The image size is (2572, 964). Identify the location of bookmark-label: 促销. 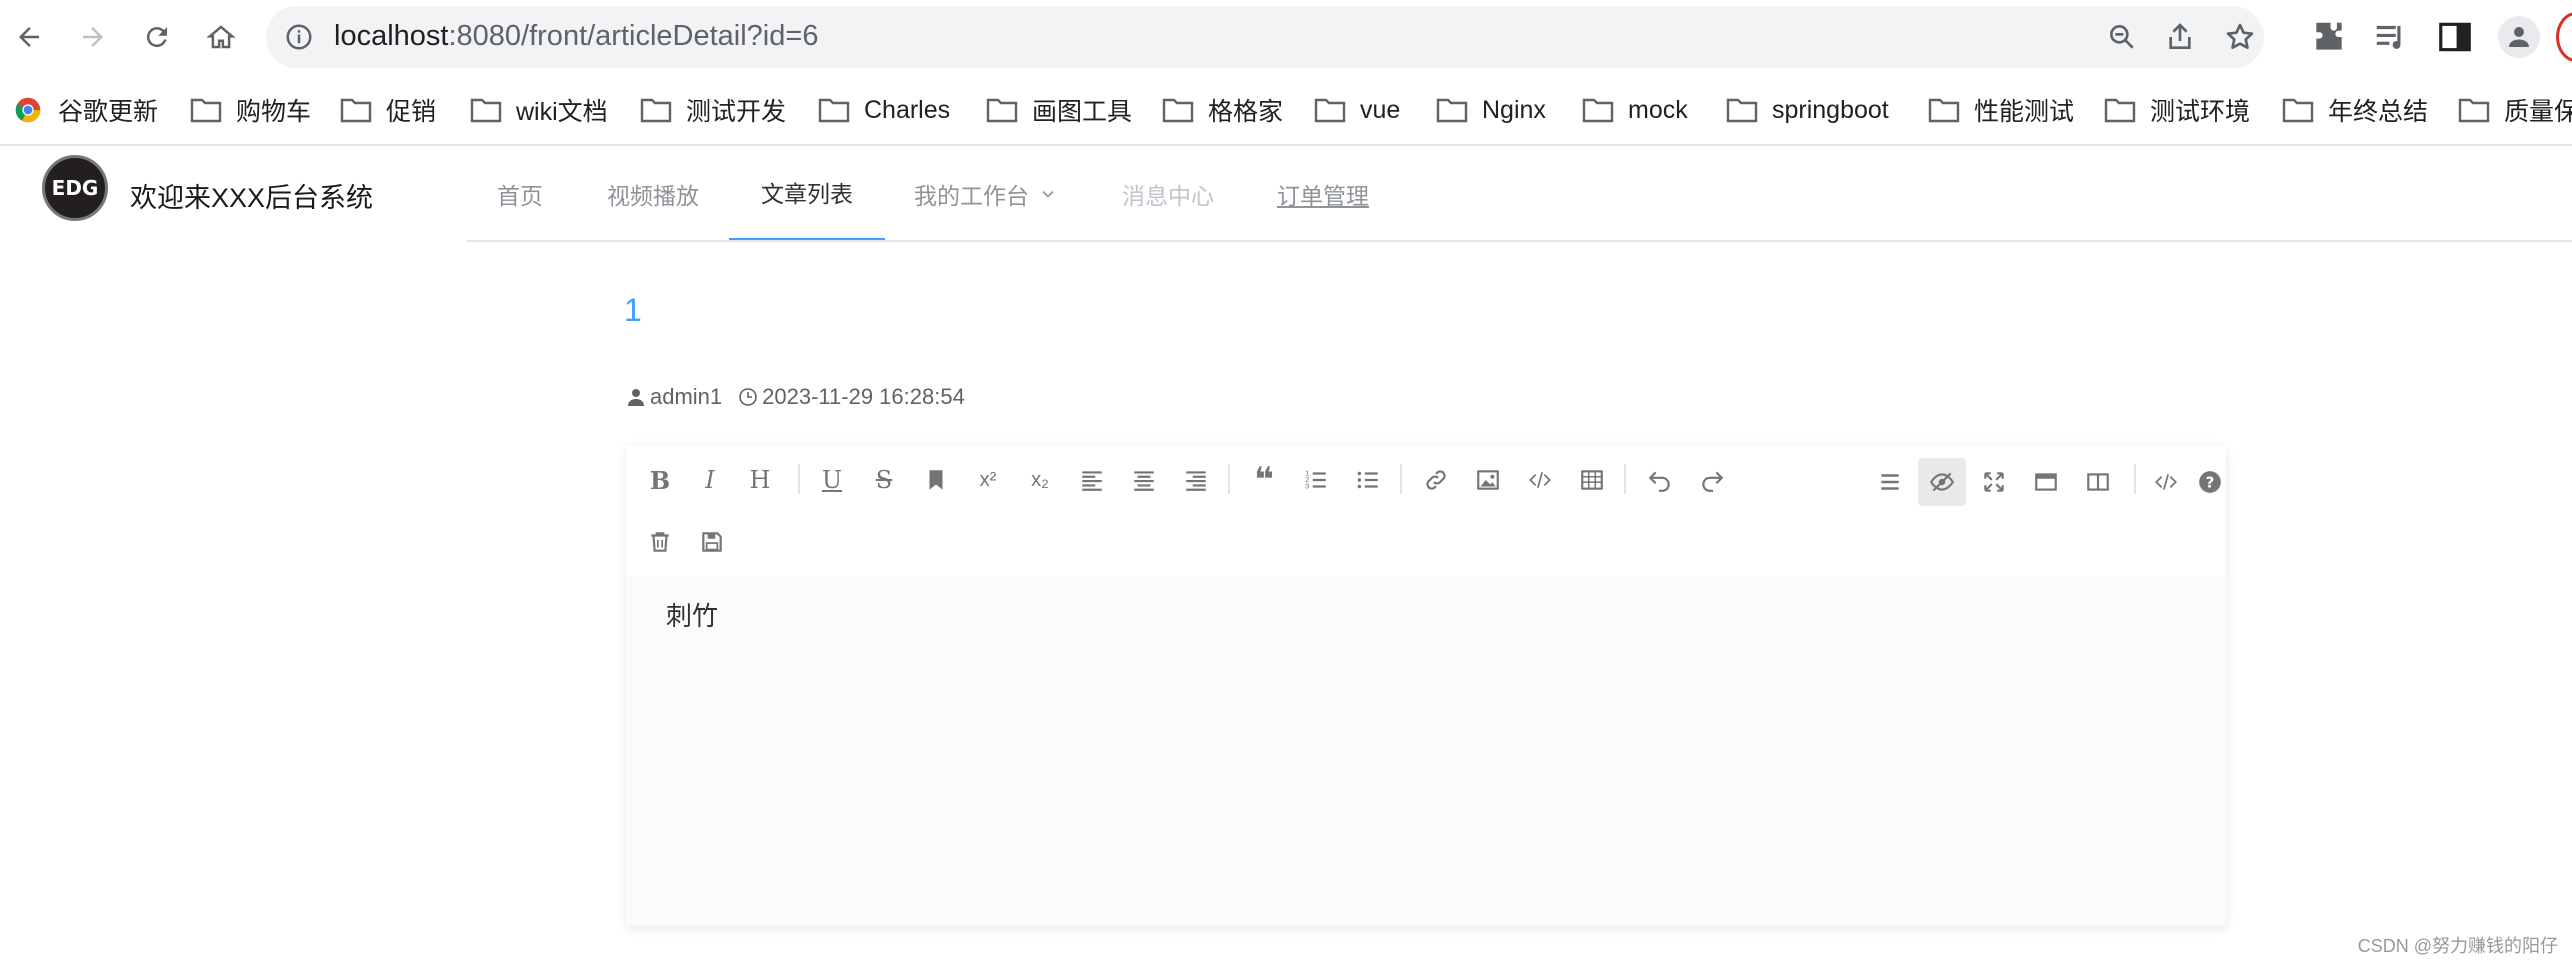
(411, 112).